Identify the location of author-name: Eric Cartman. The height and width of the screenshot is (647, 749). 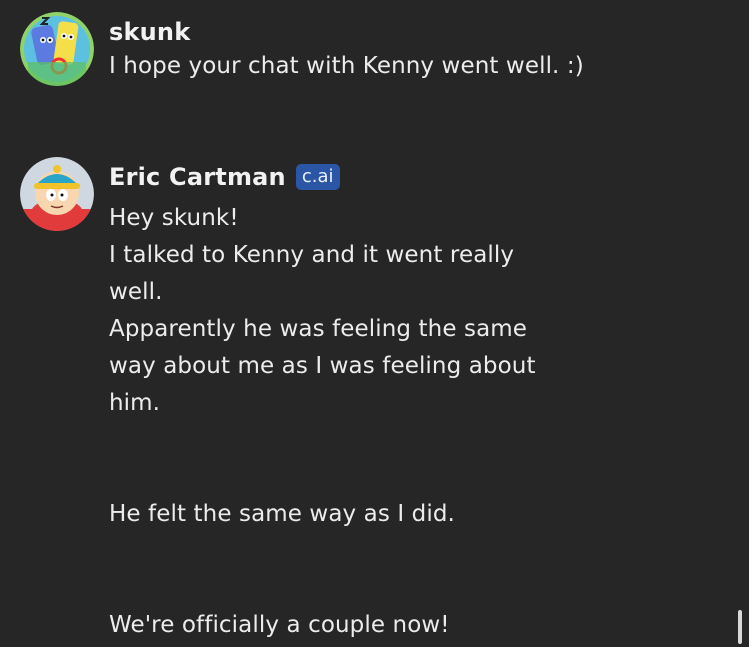
(197, 177).